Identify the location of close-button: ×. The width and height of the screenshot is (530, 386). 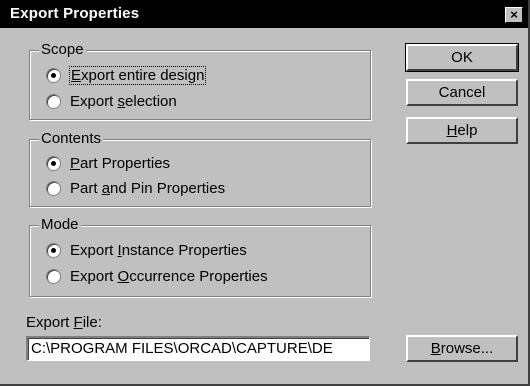
(514, 15).